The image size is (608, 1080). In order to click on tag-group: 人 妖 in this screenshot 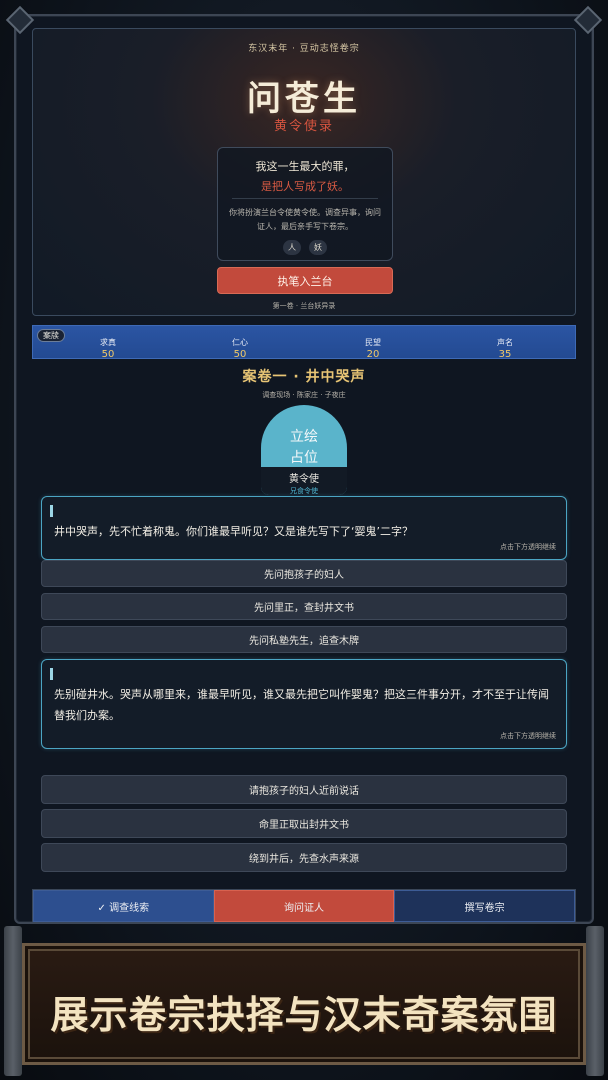, I will do `click(305, 247)`.